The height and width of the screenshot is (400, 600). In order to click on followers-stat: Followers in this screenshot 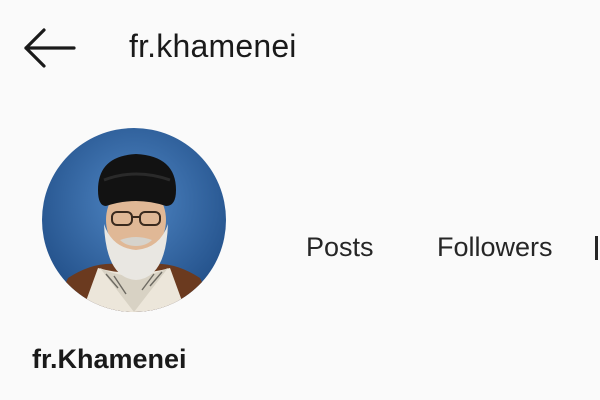, I will do `click(495, 247)`.